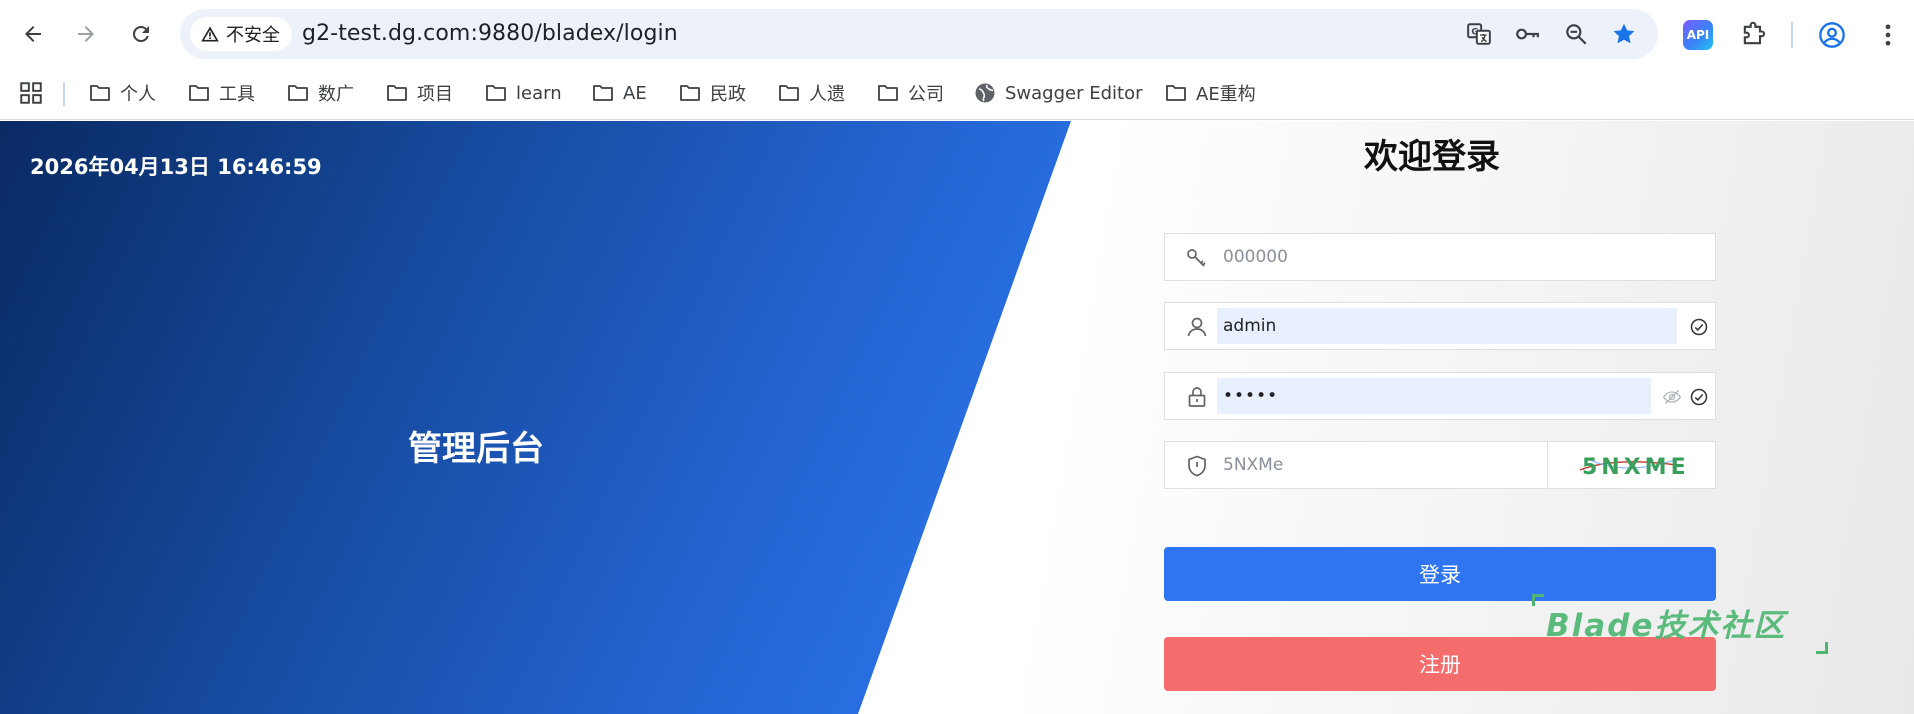  Describe the element at coordinates (1434, 396) in the screenshot. I see `password-input` at that location.